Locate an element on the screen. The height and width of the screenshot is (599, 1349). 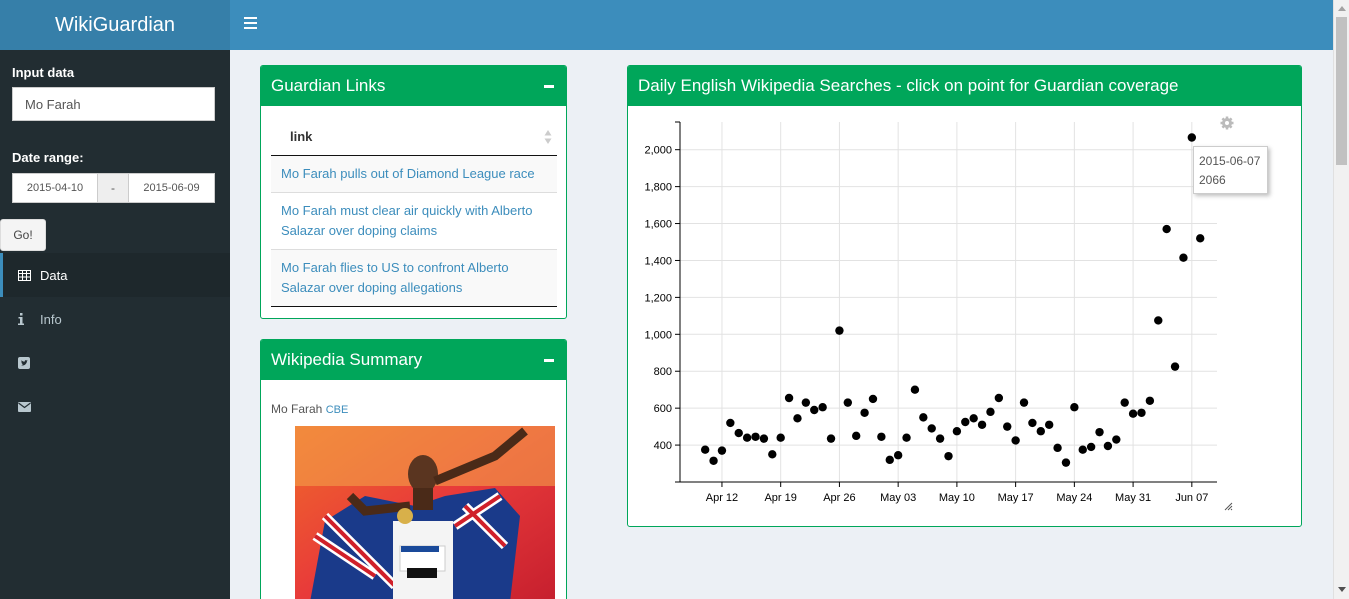
sidebar-item-label: Info is located at coordinates (51, 319).